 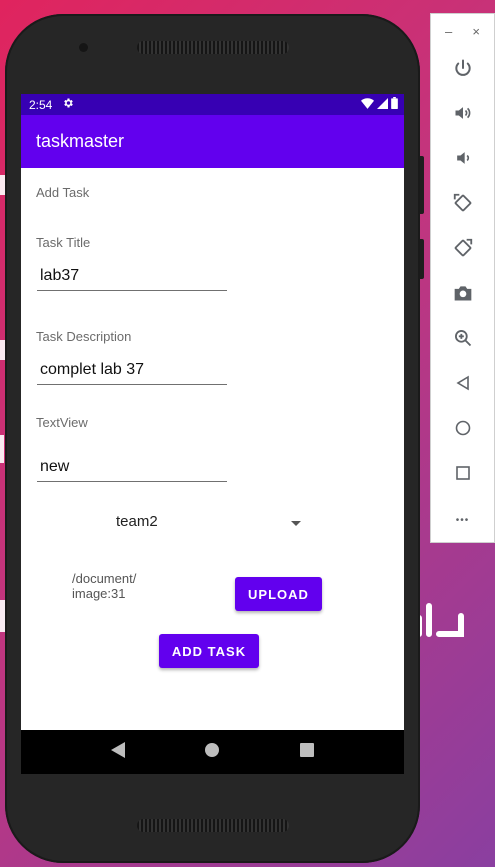 I want to click on navigation-bar, so click(x=212, y=752).